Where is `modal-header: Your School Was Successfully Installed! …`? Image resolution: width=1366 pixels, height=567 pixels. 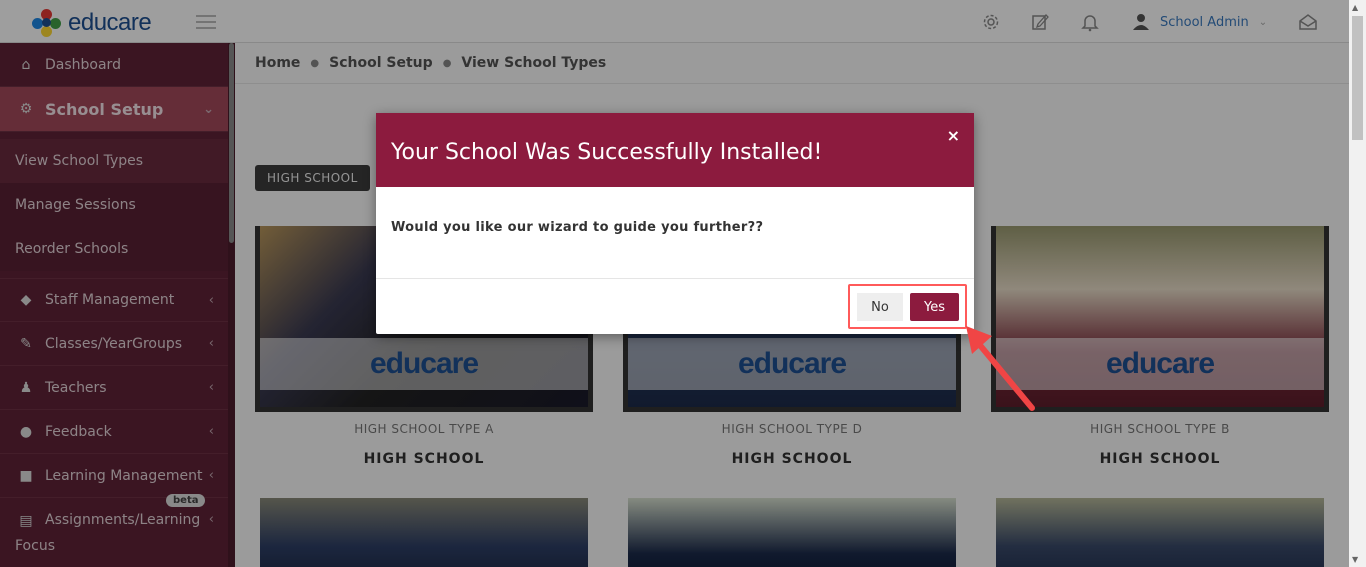
modal-header: Your School Was Successfully Installed! … is located at coordinates (675, 150).